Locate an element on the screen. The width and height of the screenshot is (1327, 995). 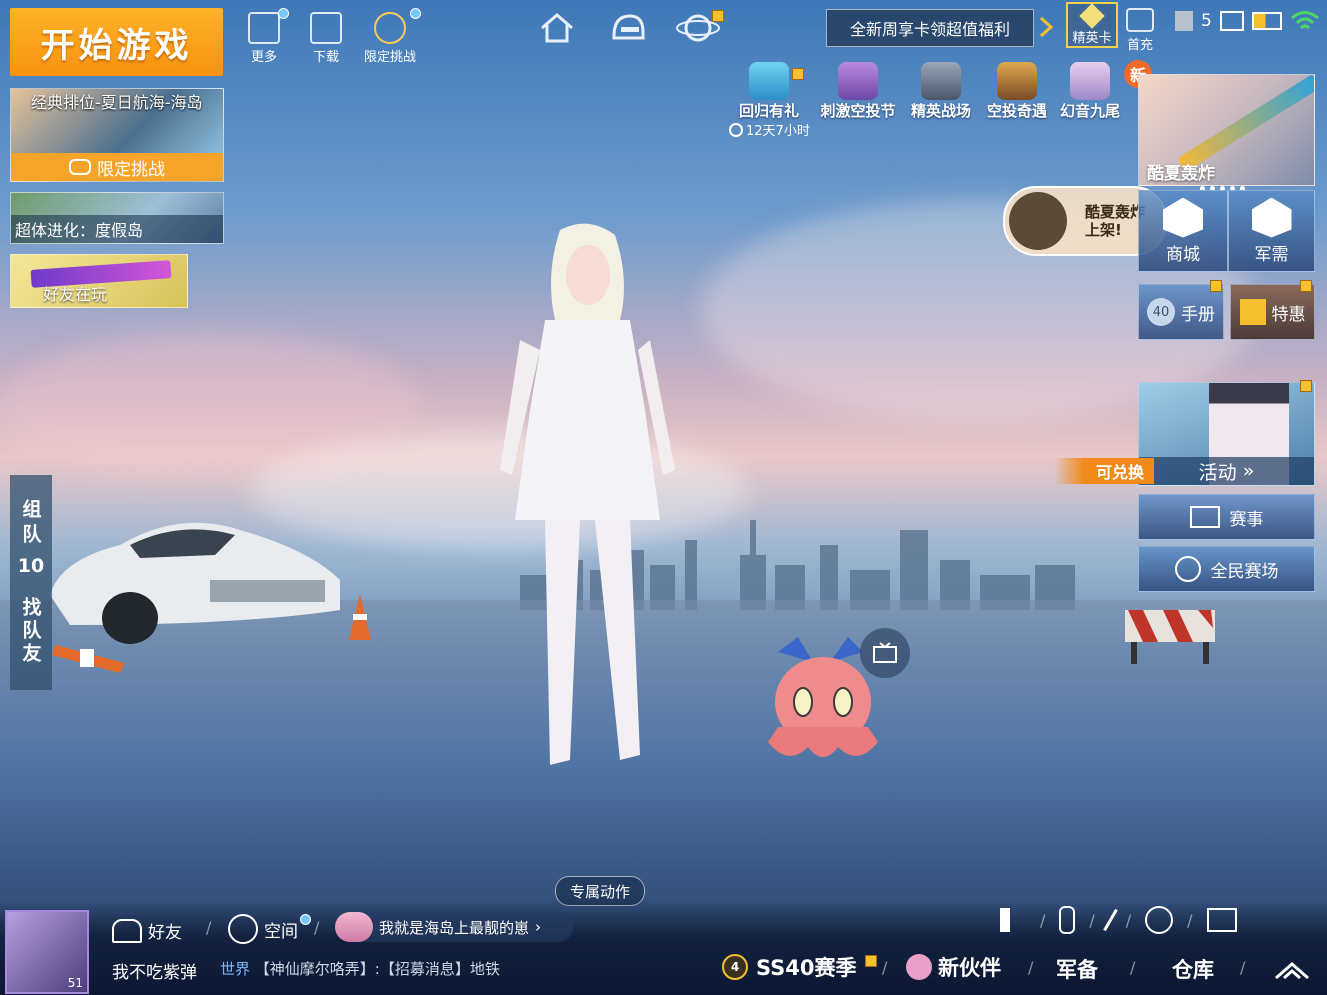
notification-dot is located at coordinates (415, 13).